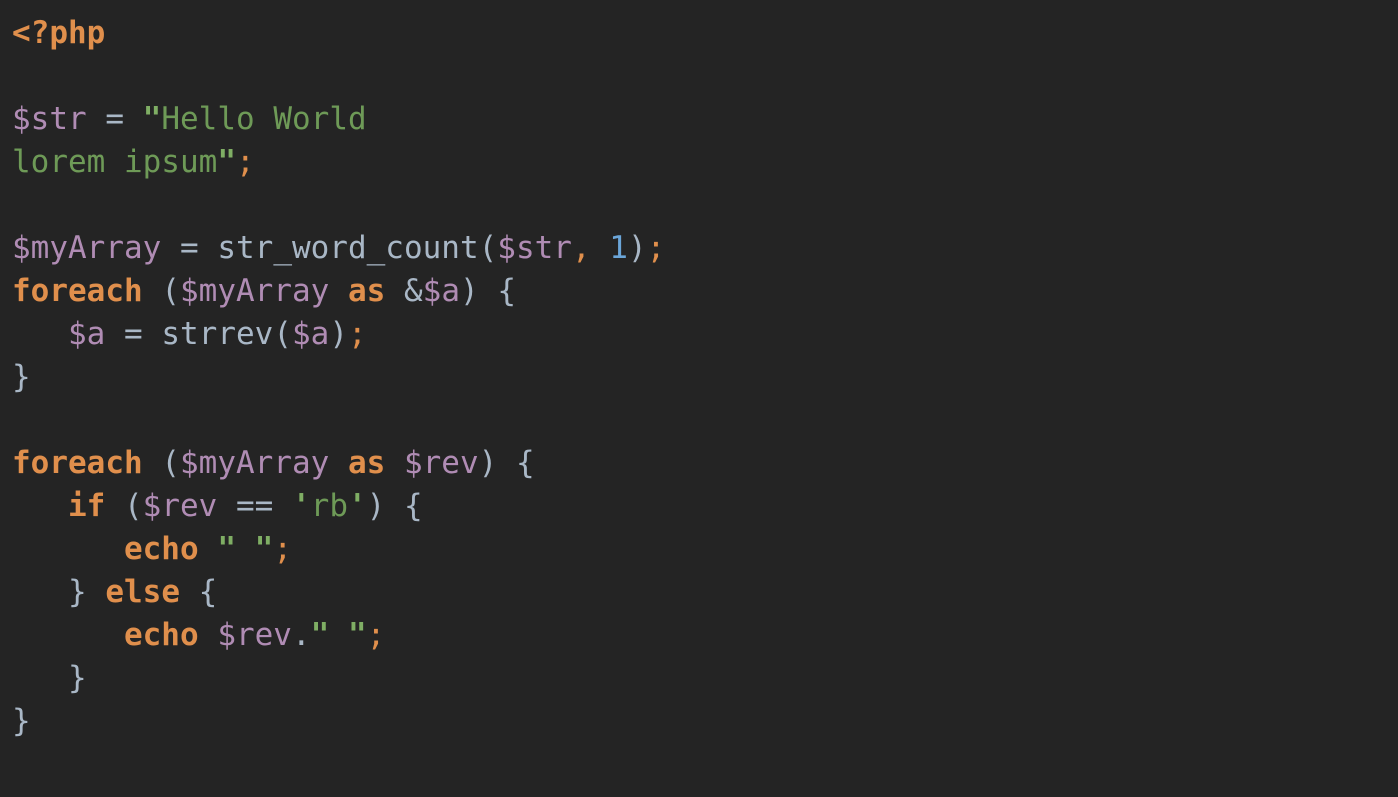  Describe the element at coordinates (59, 33) in the screenshot. I see `code-token: <?php` at that location.